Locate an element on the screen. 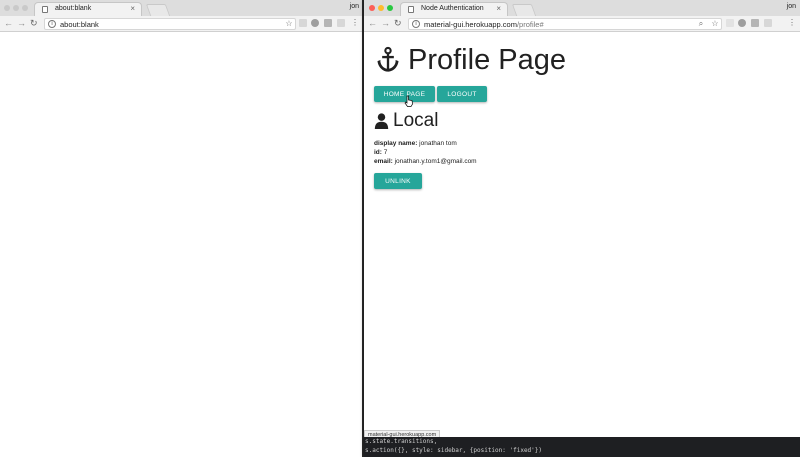 The width and height of the screenshot is (800, 457). field-value: jonathan tom is located at coordinates (438, 143).